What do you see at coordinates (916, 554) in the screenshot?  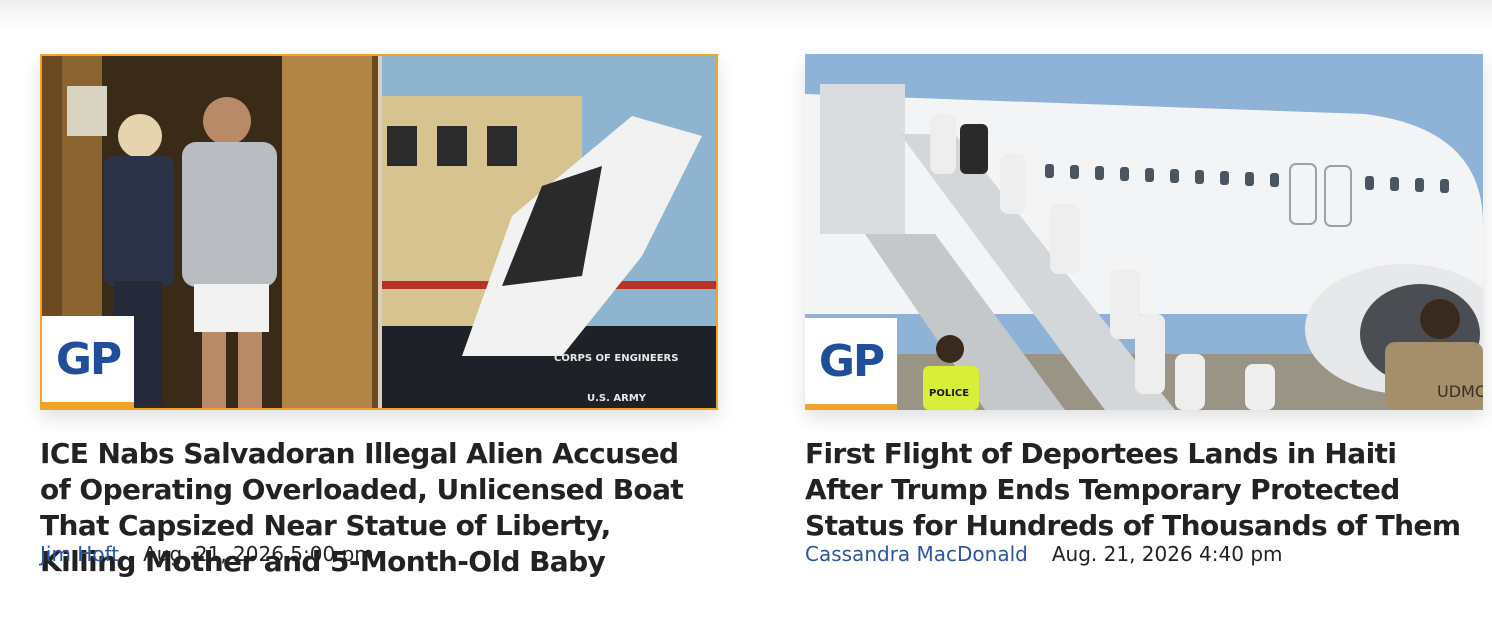 I see `author-link: Cassandra MacDonald` at bounding box center [916, 554].